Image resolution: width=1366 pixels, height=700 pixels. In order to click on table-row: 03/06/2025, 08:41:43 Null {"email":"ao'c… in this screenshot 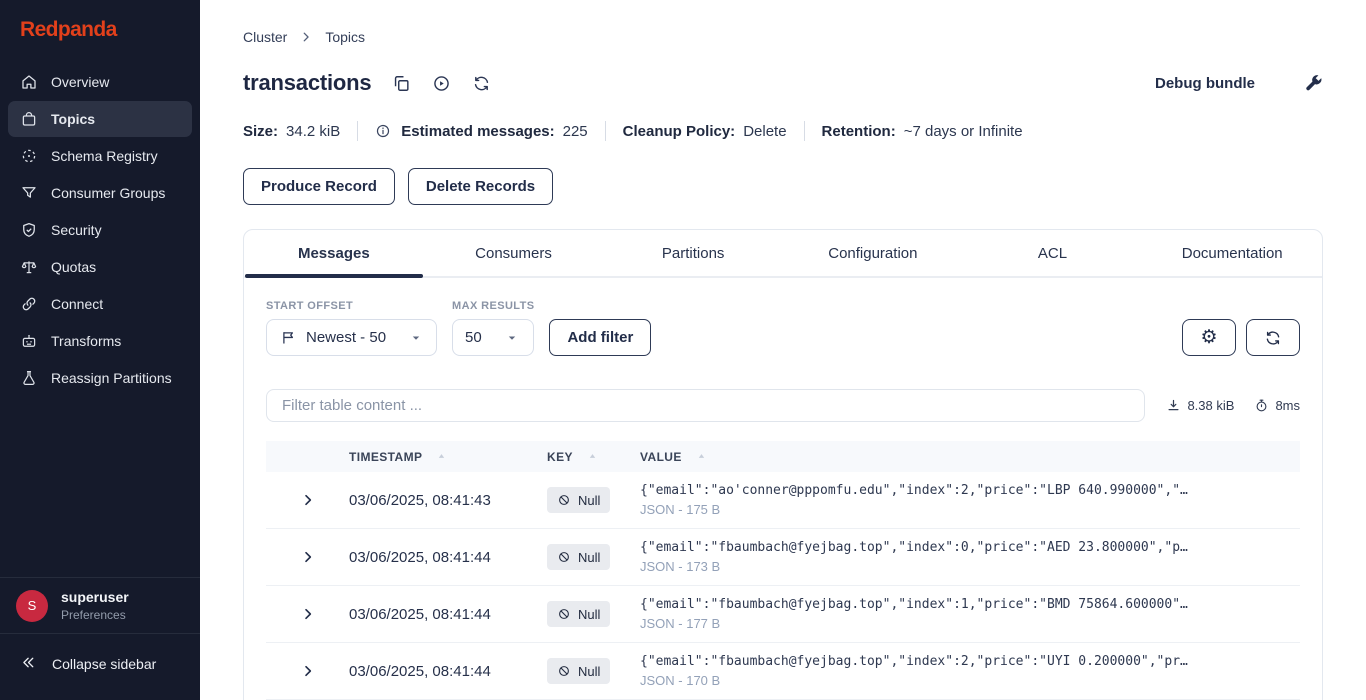, I will do `click(783, 500)`.